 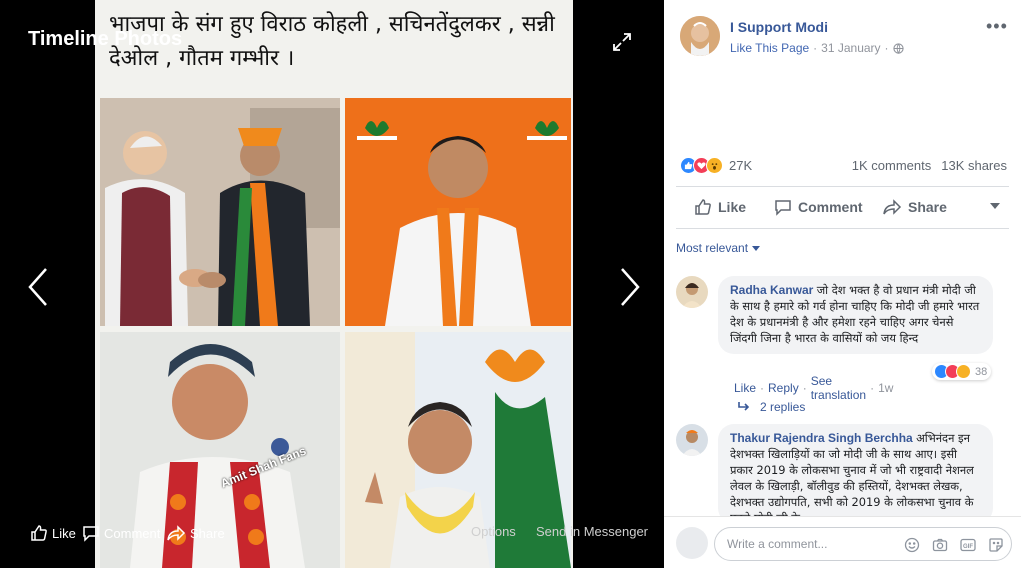 I want to click on reaction-summary: 27K, so click(x=716, y=165).